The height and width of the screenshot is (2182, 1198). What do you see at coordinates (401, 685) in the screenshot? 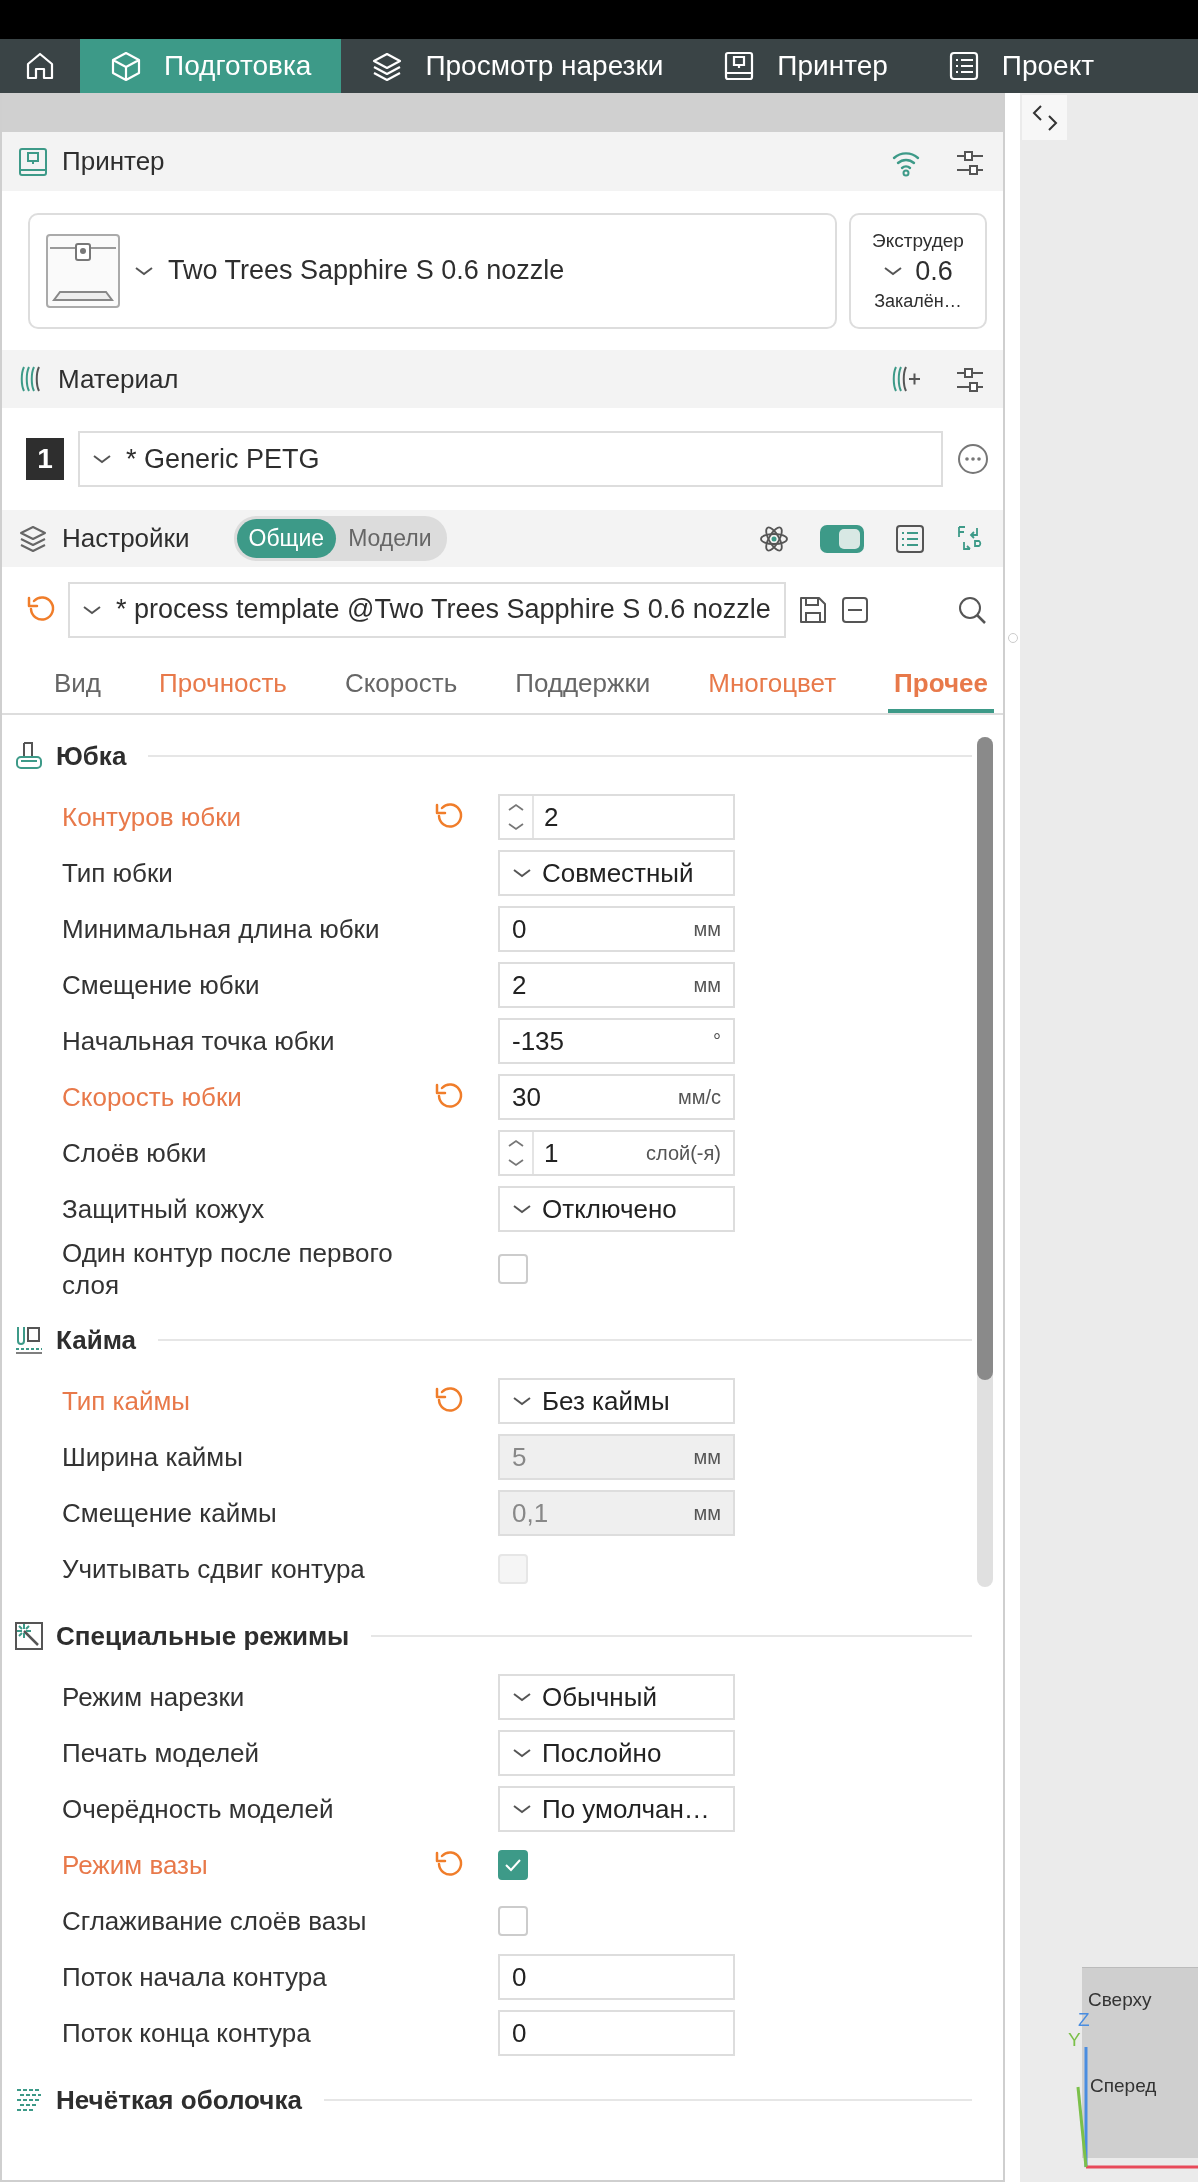
I see `settings-tab: Скорость` at bounding box center [401, 685].